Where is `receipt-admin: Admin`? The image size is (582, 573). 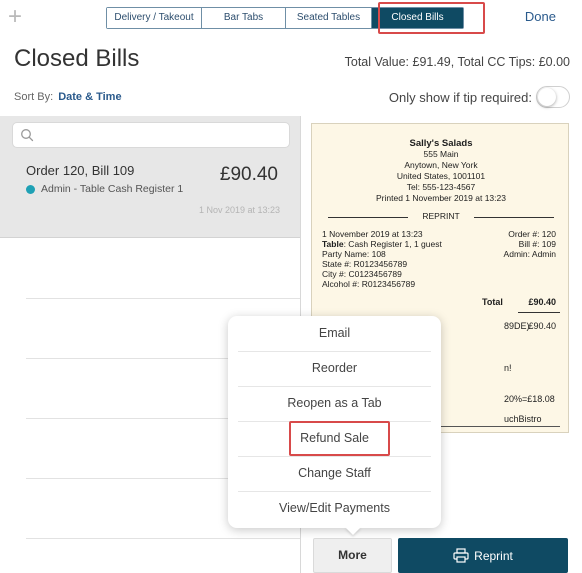 receipt-admin: Admin is located at coordinates (529, 254).